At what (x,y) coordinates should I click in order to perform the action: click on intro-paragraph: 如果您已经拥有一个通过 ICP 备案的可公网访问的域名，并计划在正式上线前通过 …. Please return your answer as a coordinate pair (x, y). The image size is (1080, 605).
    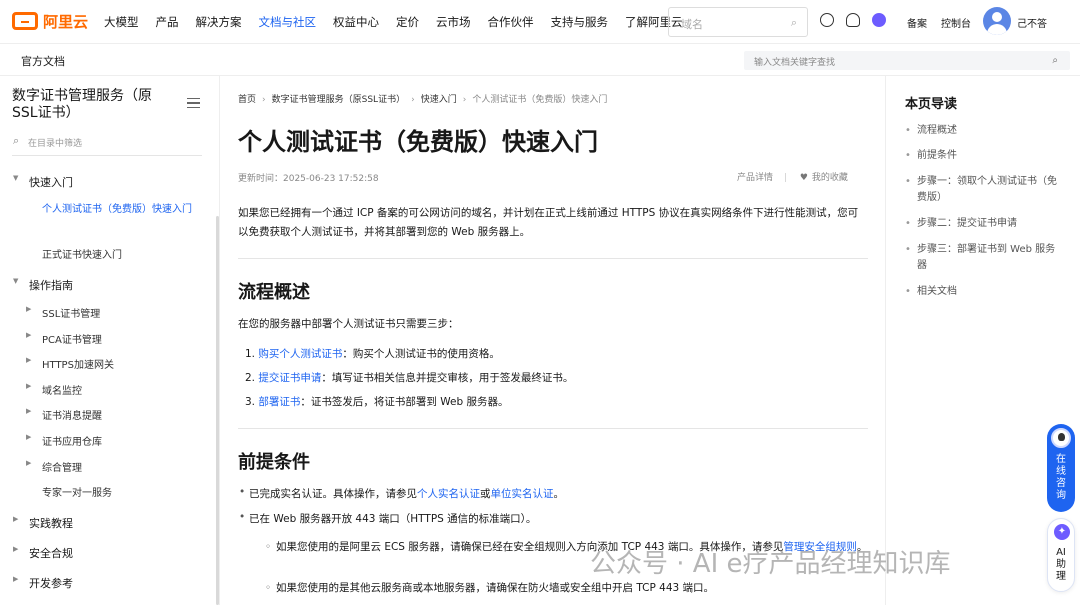
    Looking at the image, I should click on (548, 222).